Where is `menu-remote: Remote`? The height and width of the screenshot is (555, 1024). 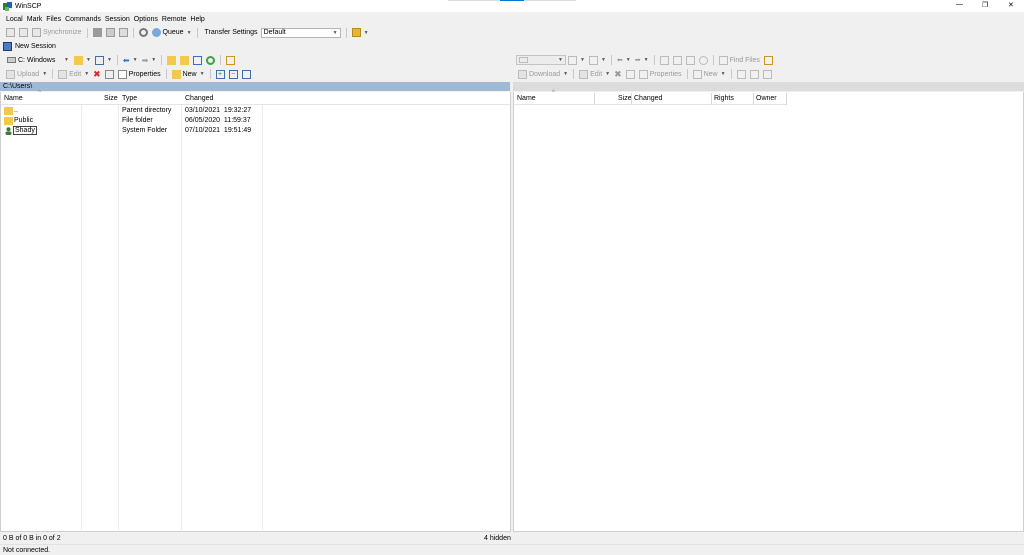
menu-remote: Remote is located at coordinates (174, 19).